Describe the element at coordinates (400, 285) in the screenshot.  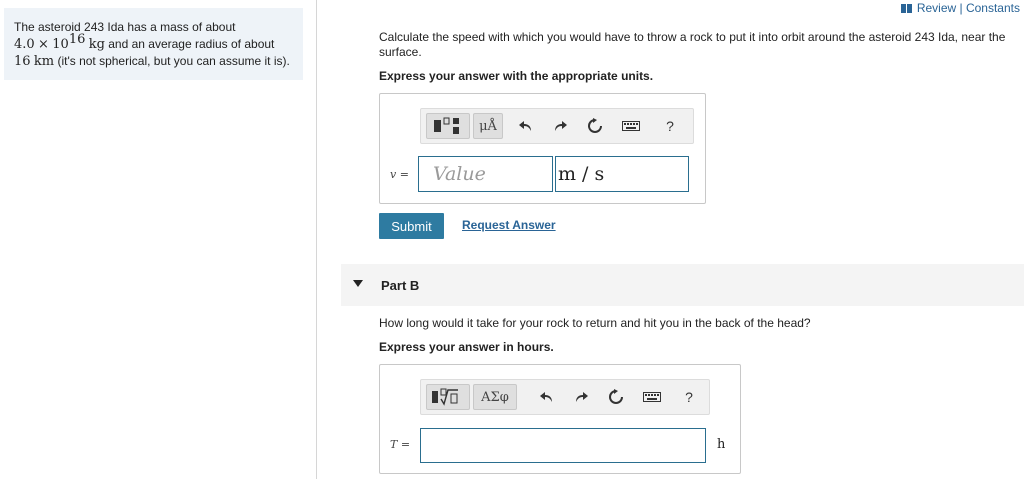
I see `part-b-label: Part B` at that location.